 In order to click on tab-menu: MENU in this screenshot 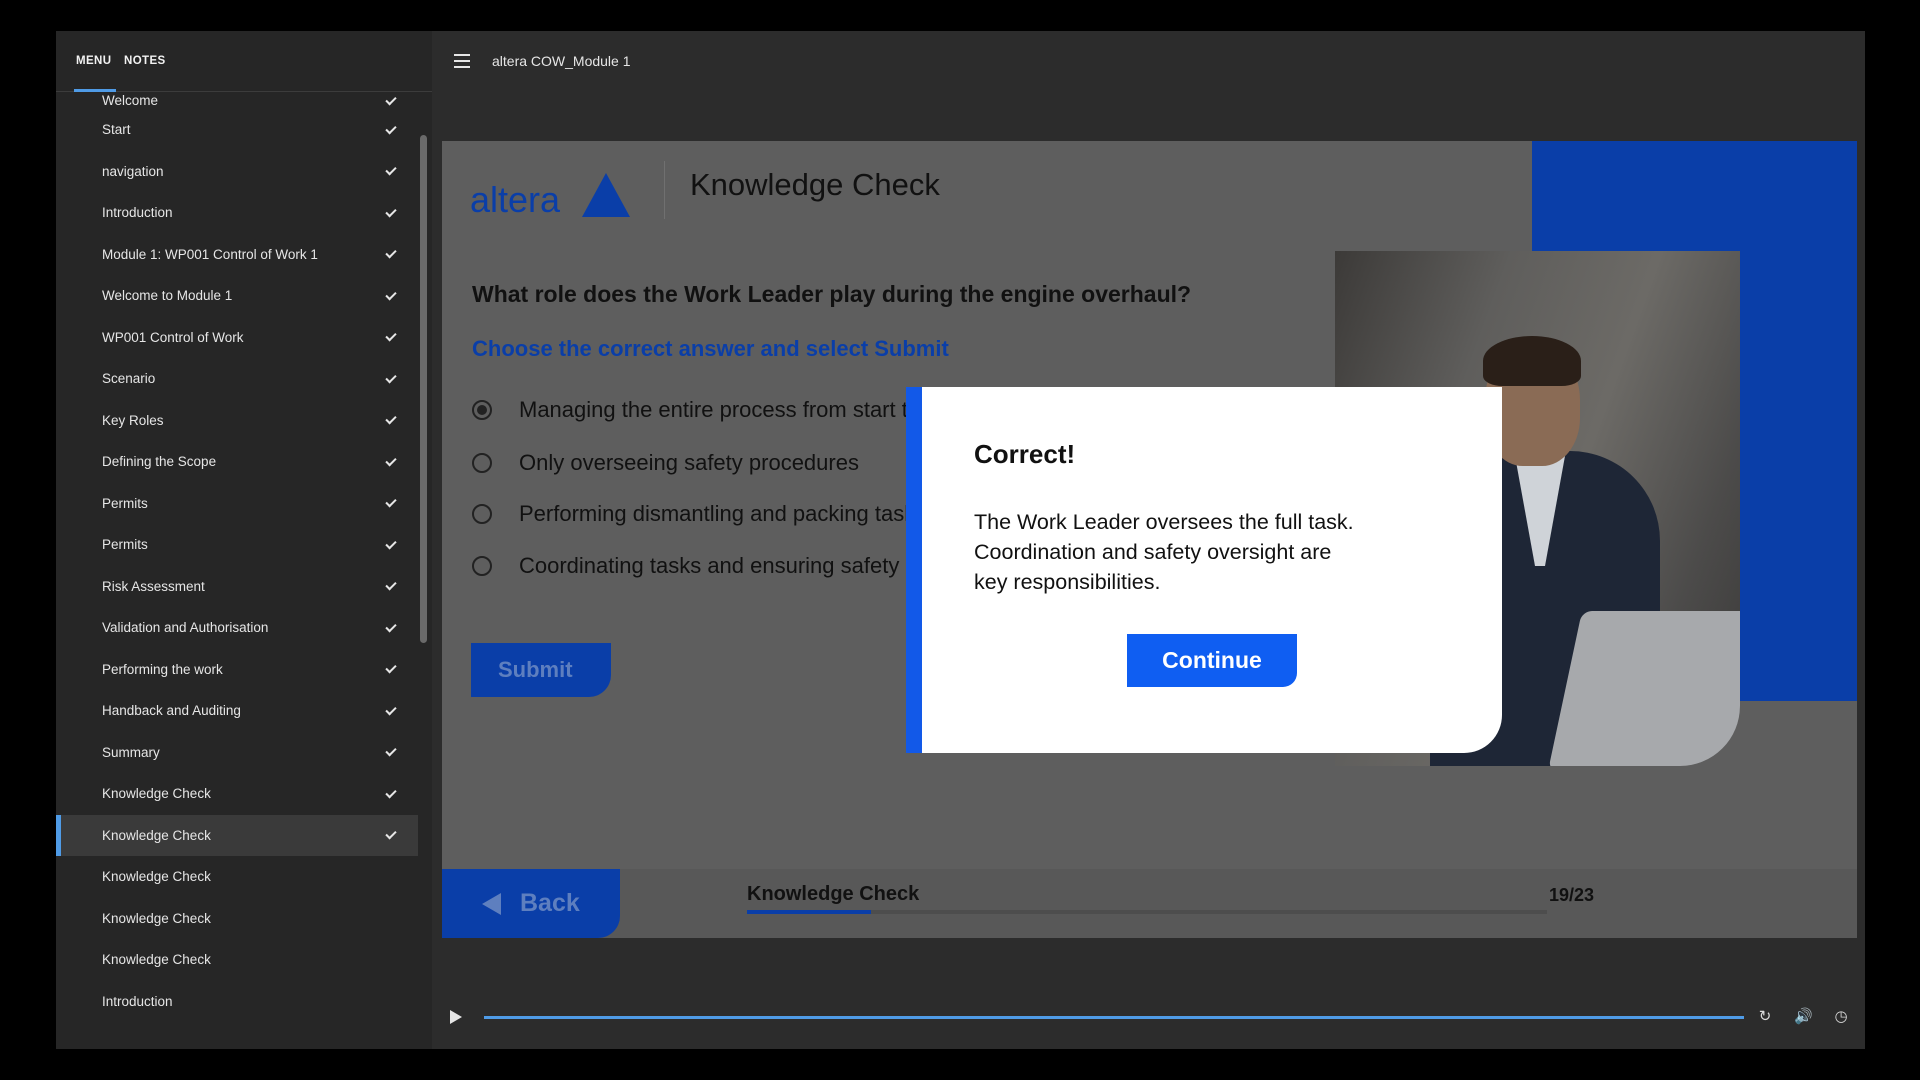, I will do `click(93, 61)`.